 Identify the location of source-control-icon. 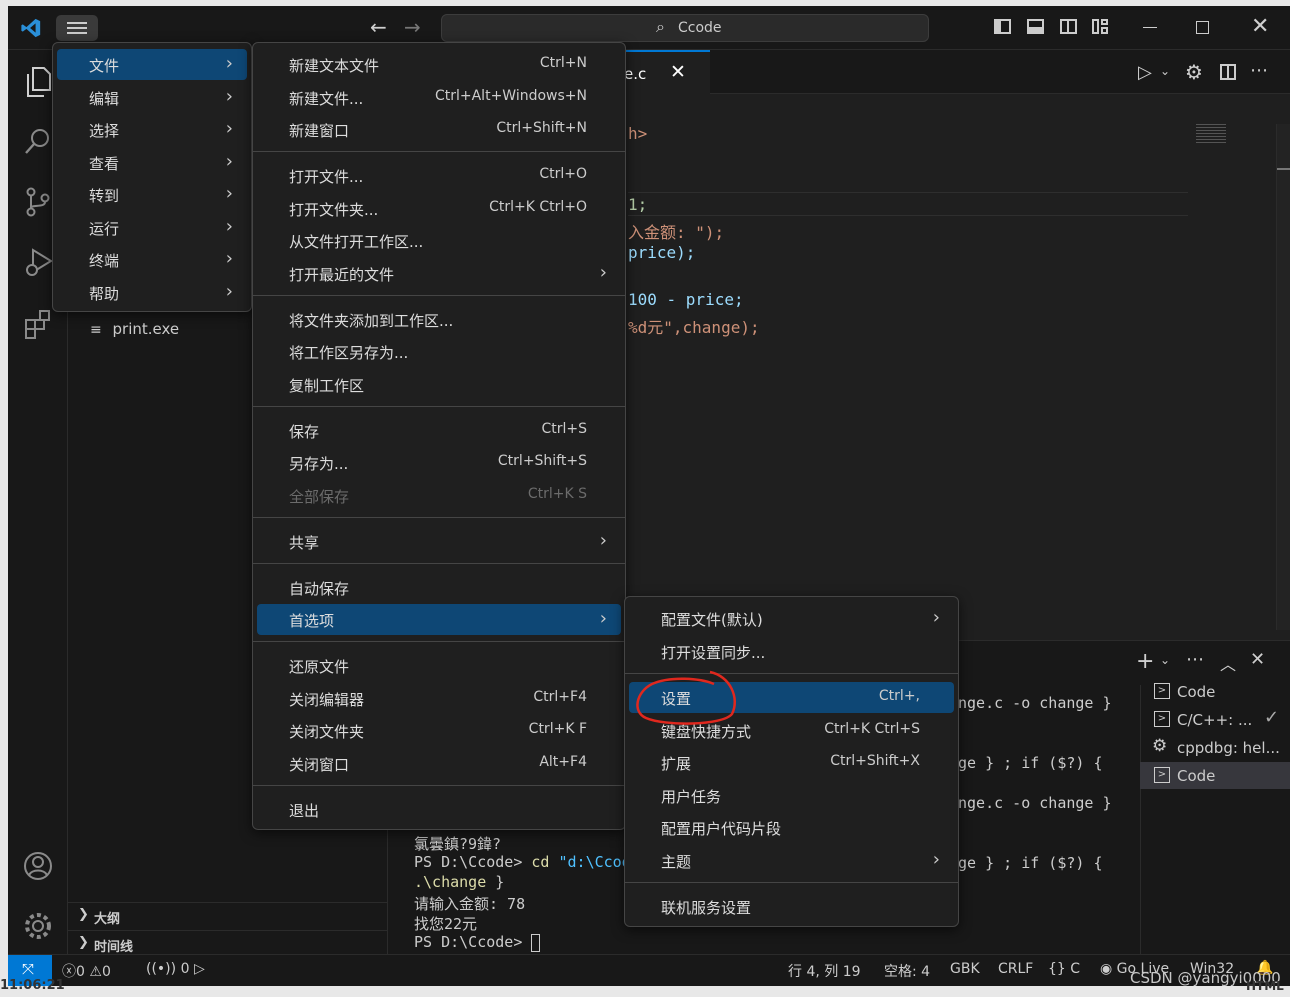
(38, 202).